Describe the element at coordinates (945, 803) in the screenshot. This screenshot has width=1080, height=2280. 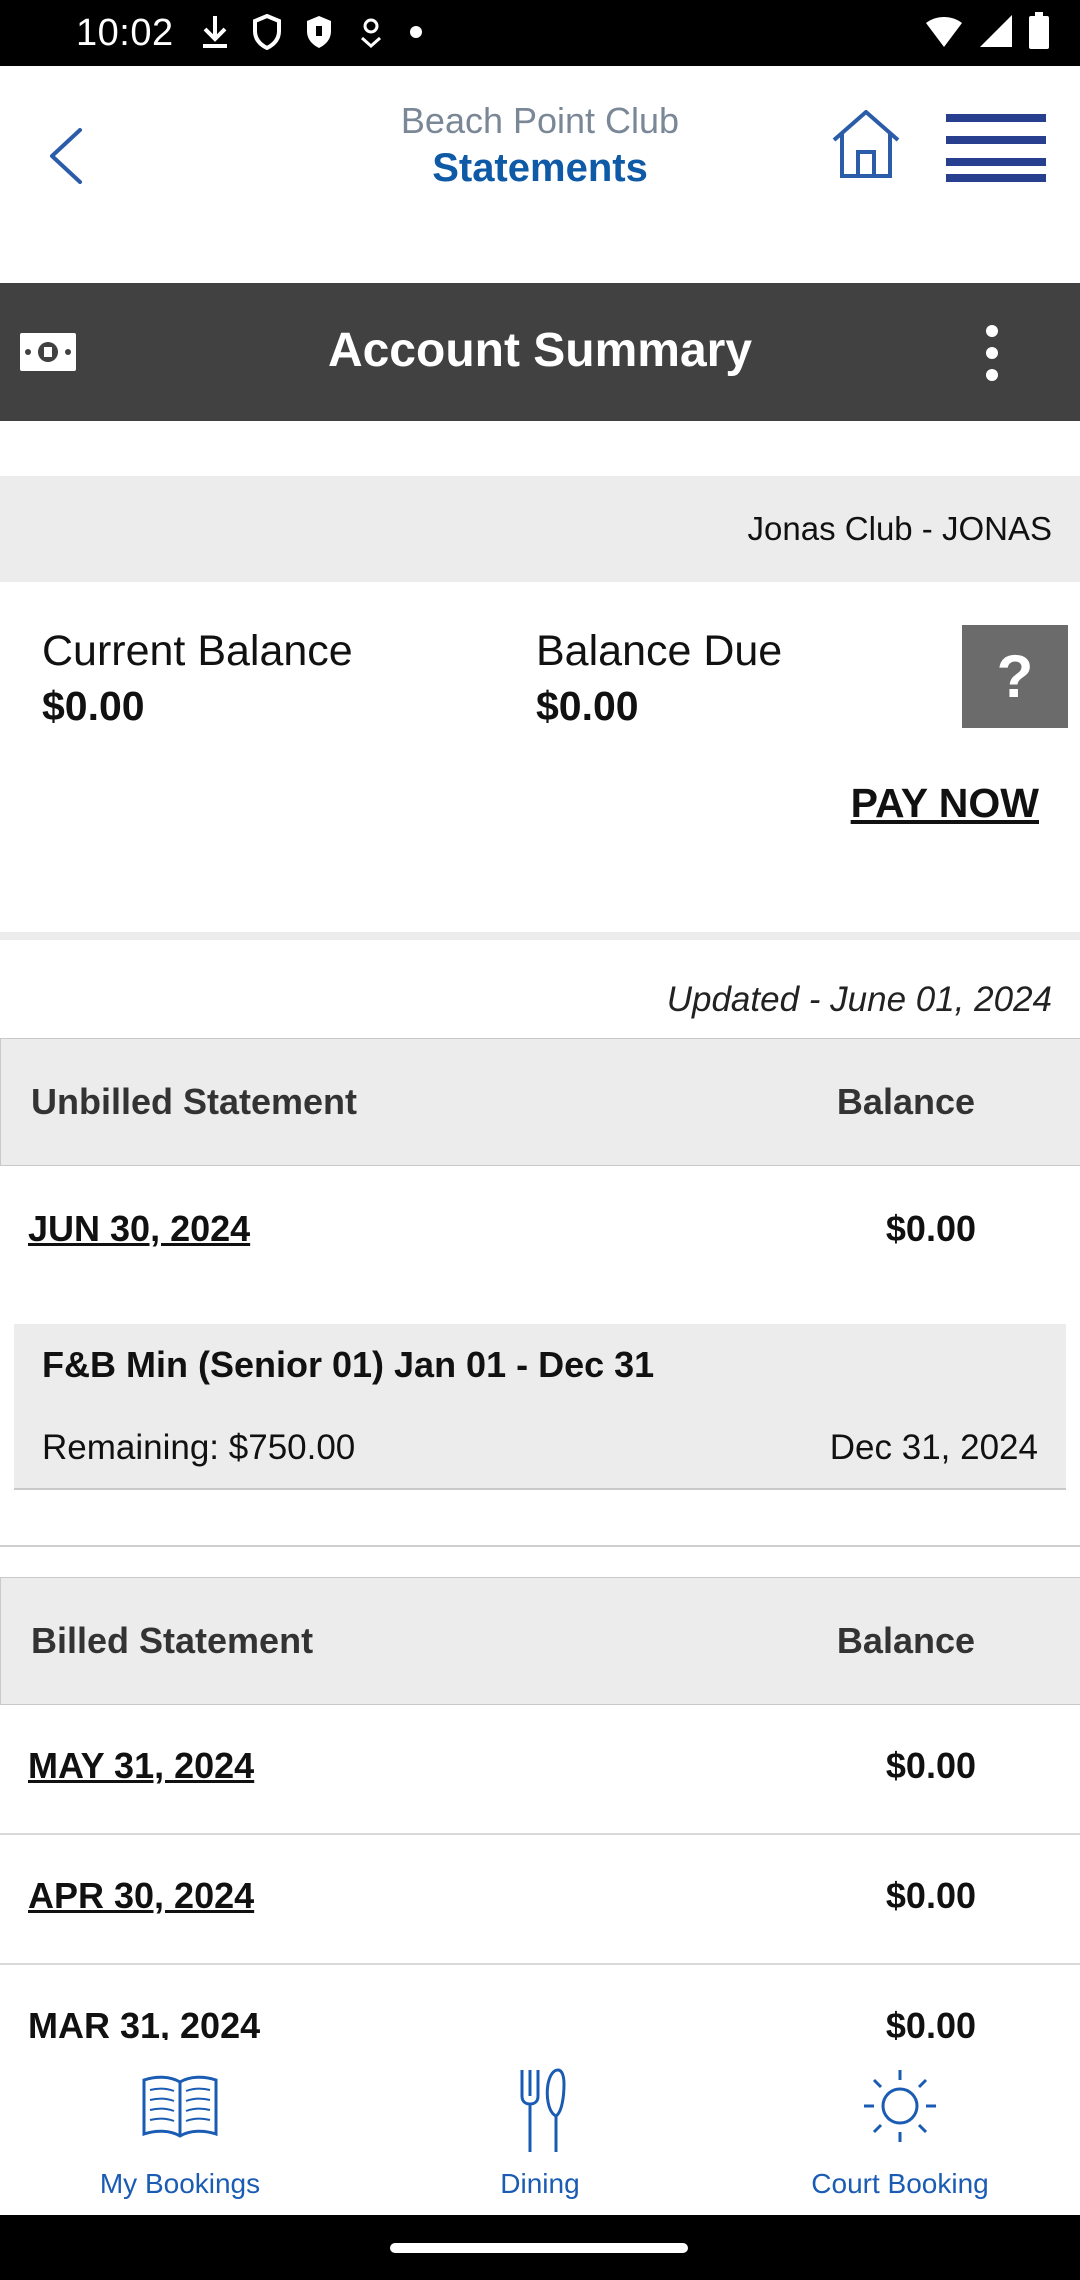
I see `pay-now-link: PAY NOW` at that location.